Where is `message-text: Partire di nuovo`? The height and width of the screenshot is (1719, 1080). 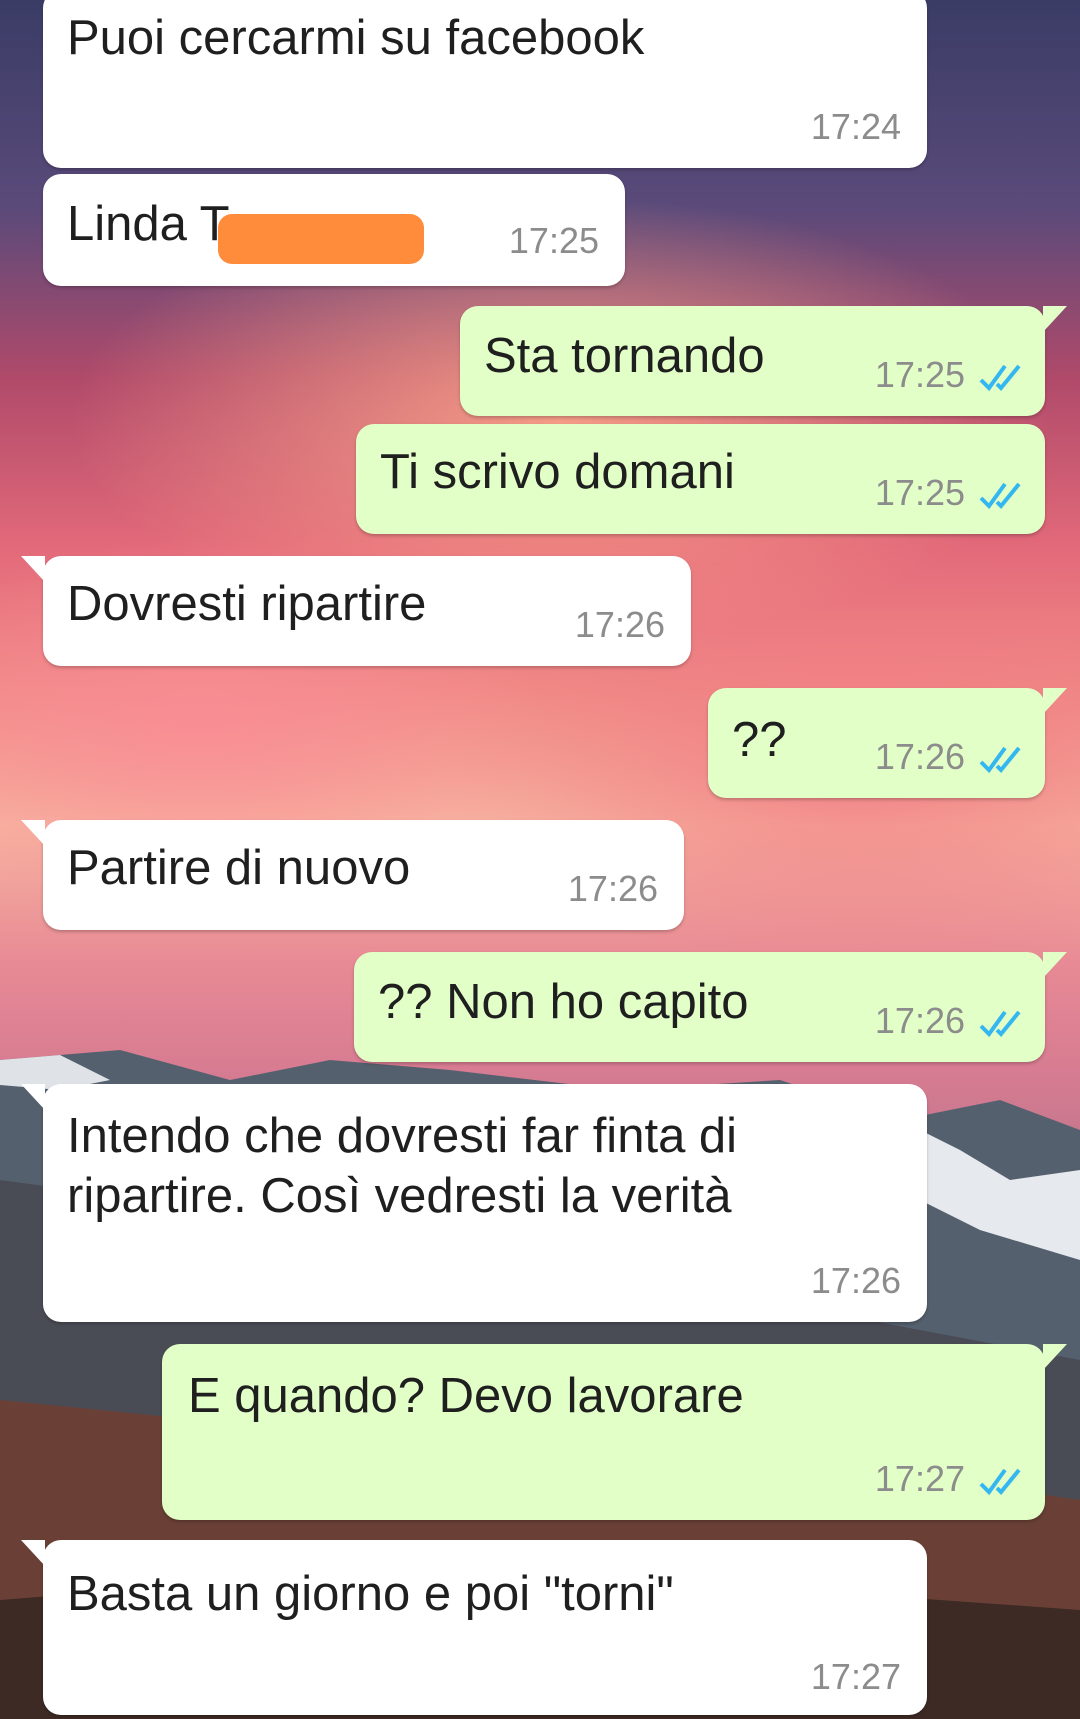
message-text: Partire di nuovo is located at coordinates (239, 868).